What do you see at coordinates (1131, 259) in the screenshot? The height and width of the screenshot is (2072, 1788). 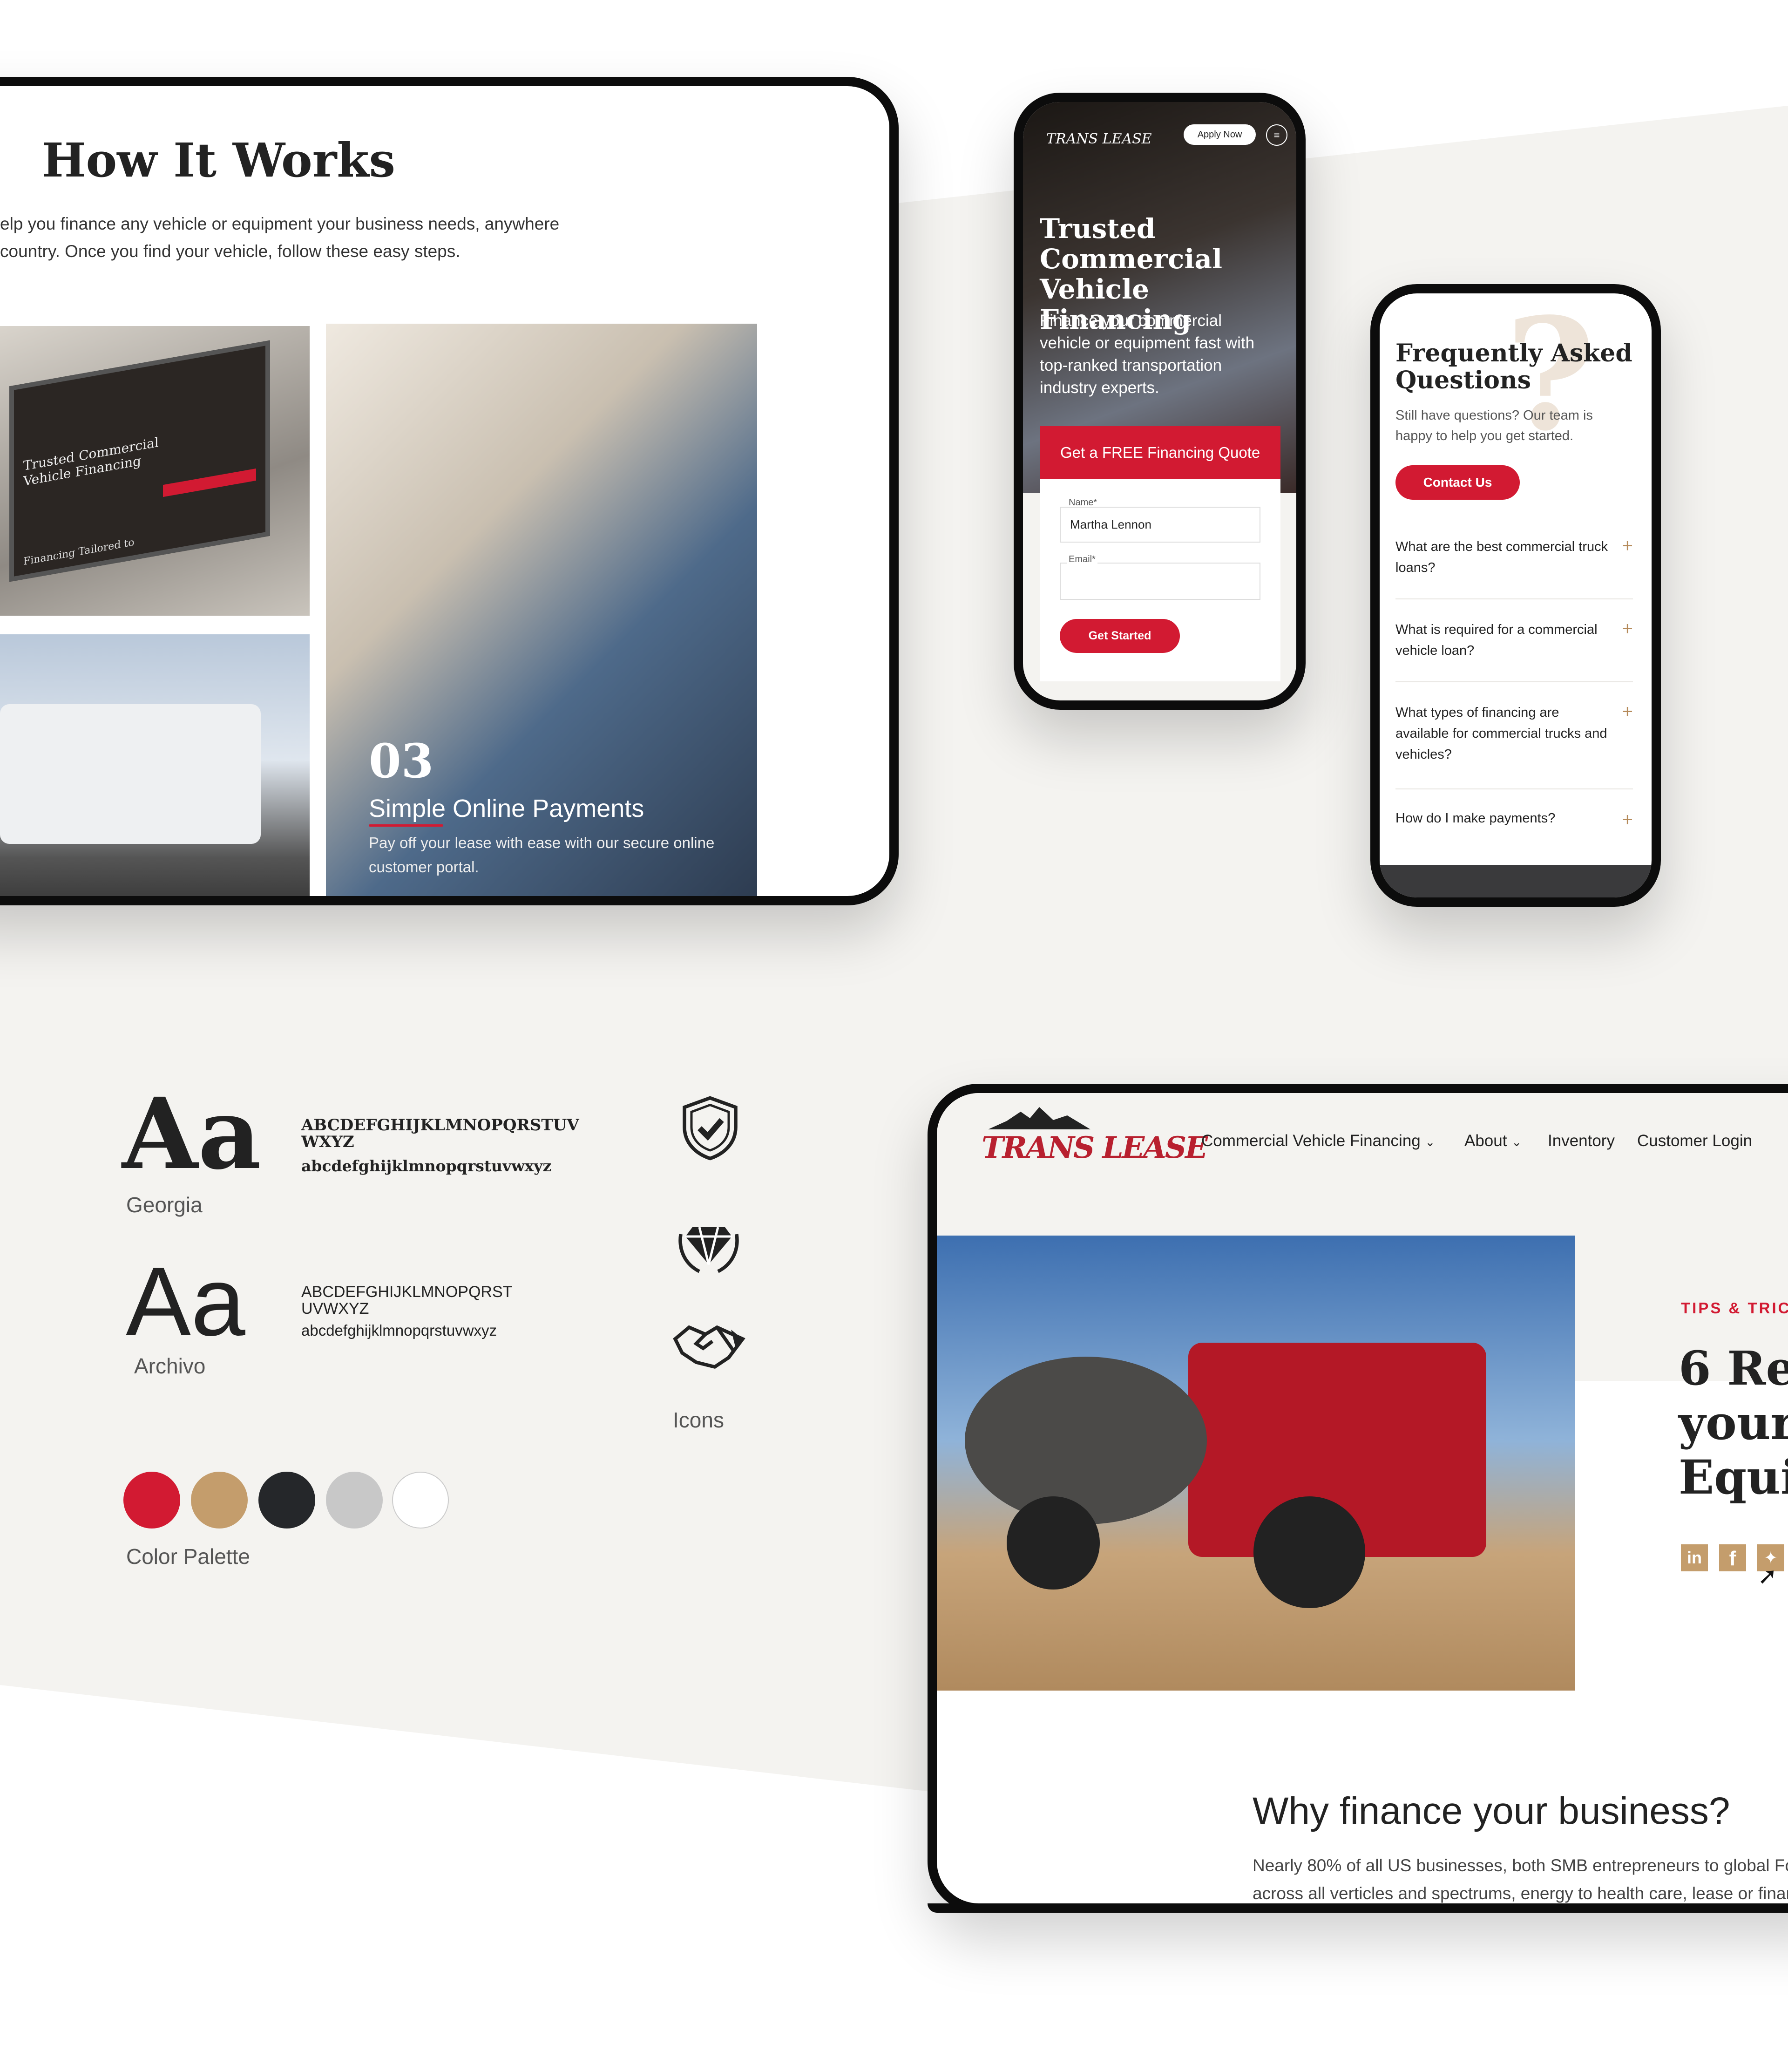 I see `hero-title-line: Commercial` at bounding box center [1131, 259].